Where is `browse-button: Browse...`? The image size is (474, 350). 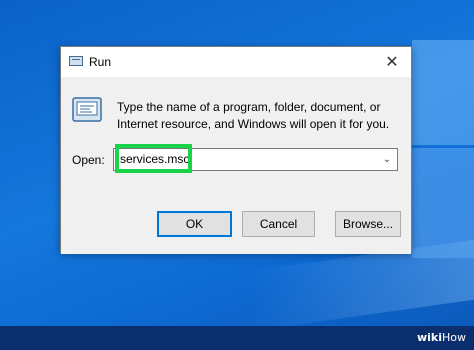
browse-button: Browse... is located at coordinates (368, 224).